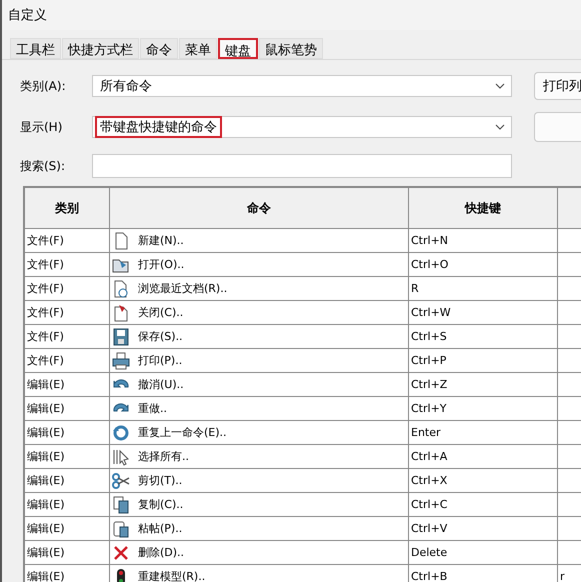  I want to click on category-dropdown: 所有命令, so click(302, 86).